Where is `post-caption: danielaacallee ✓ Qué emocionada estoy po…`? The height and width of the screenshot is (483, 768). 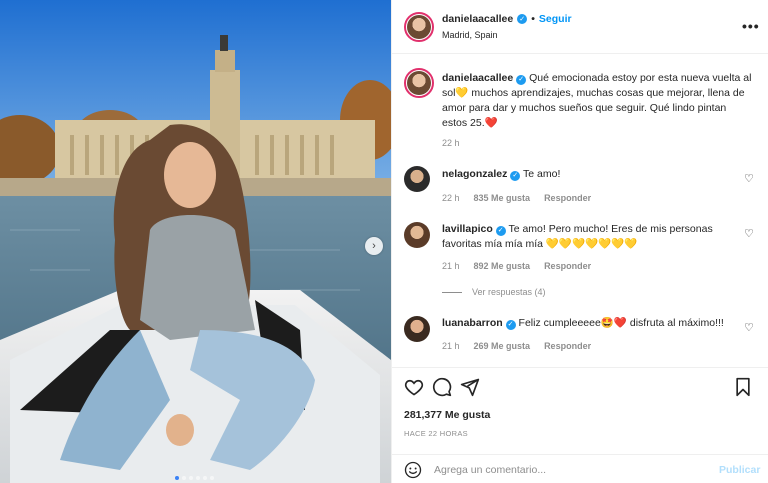
post-caption: danielaacallee ✓ Qué emocionada estoy po… is located at coordinates (598, 101).